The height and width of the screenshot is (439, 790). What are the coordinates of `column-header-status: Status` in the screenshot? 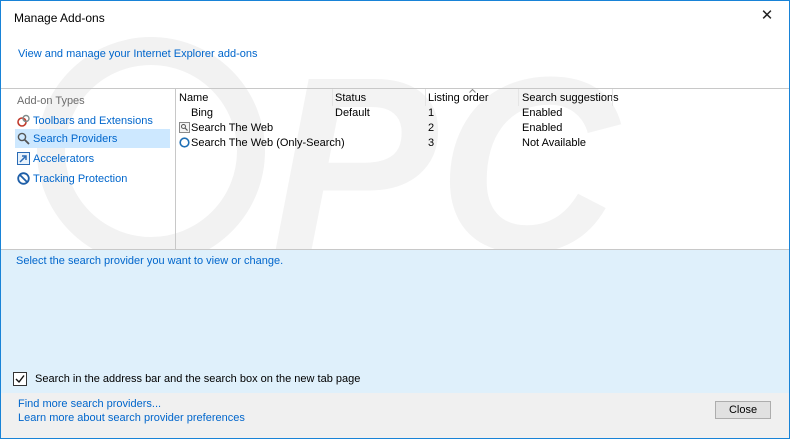 It's located at (350, 98).